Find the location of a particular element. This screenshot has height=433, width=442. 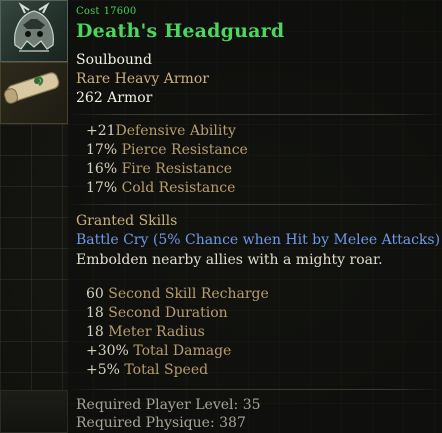

item-icon-slot is located at coordinates (34, 31).